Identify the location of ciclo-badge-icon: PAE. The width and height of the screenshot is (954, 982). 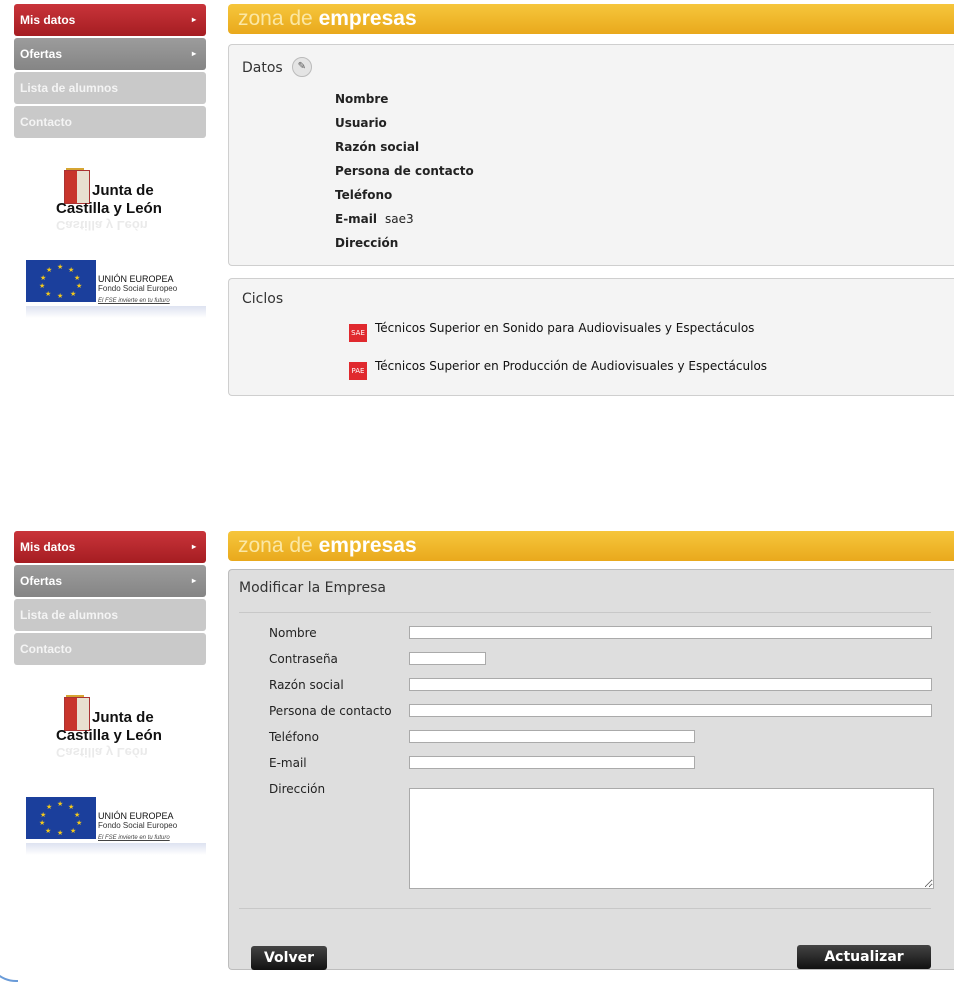
(358, 371).